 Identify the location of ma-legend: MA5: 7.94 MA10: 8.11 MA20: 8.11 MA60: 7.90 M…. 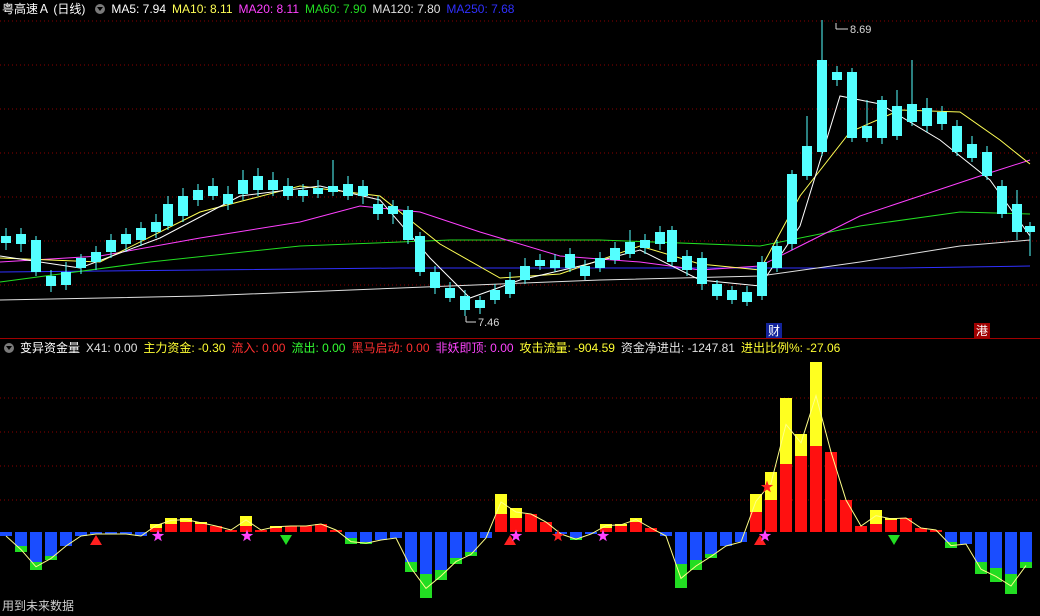
(315, 9).